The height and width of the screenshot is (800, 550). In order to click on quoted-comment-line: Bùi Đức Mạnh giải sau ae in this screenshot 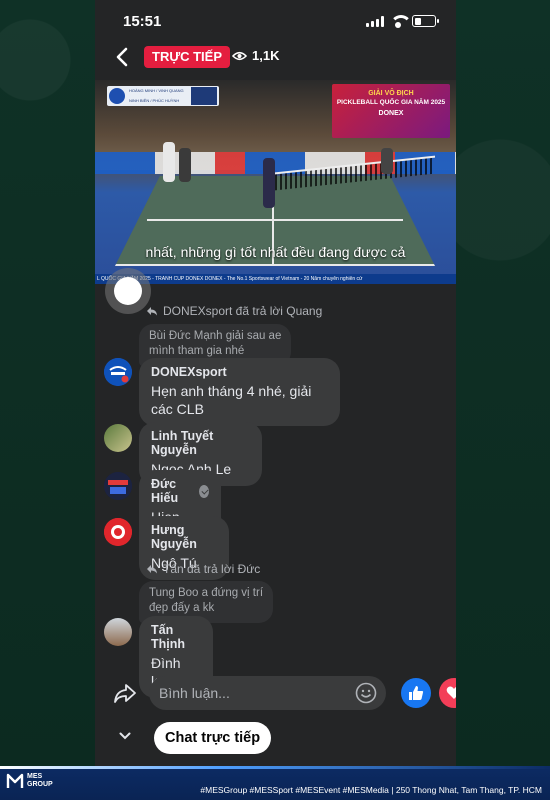, I will do `click(215, 336)`.